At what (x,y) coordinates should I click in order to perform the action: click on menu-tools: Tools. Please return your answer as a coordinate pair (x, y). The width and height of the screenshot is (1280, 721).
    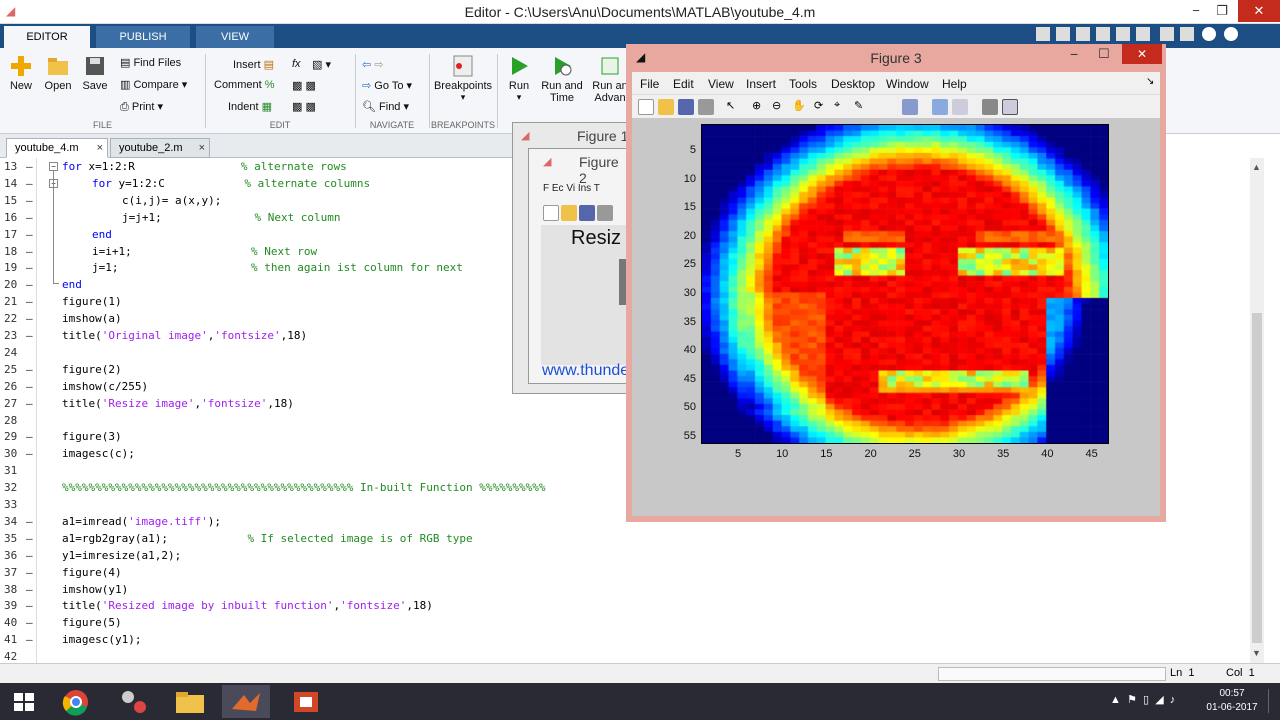
    Looking at the image, I should click on (803, 84).